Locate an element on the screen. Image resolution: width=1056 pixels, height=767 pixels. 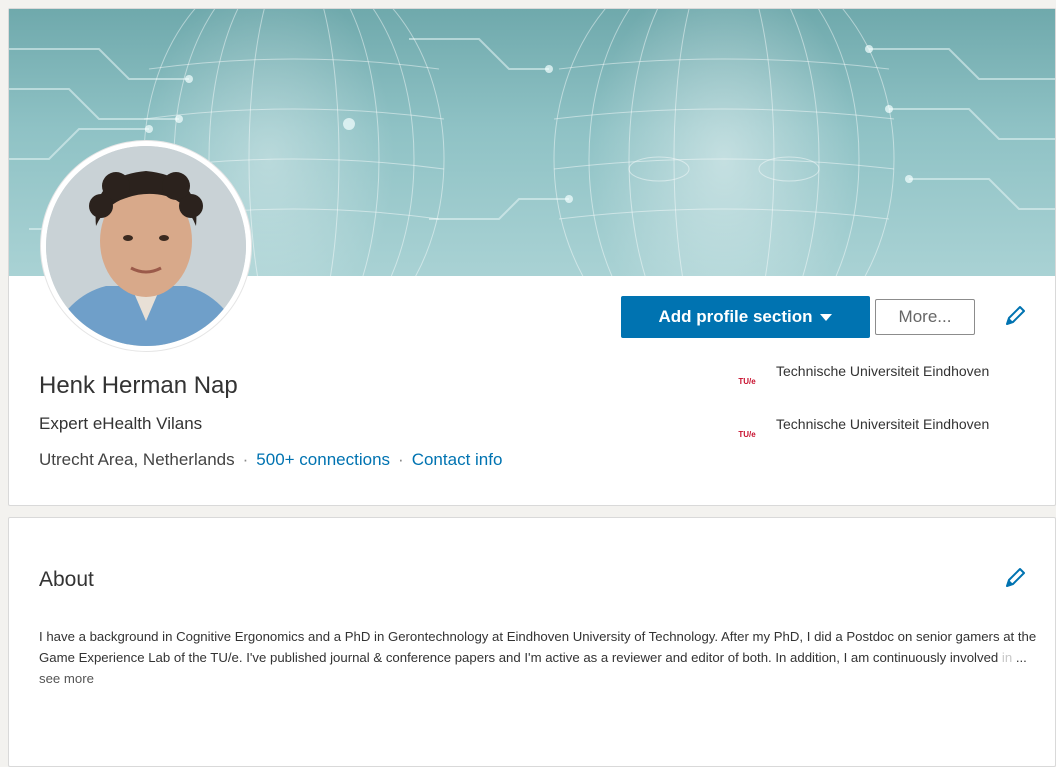
profile-photo is located at coordinates (146, 246).